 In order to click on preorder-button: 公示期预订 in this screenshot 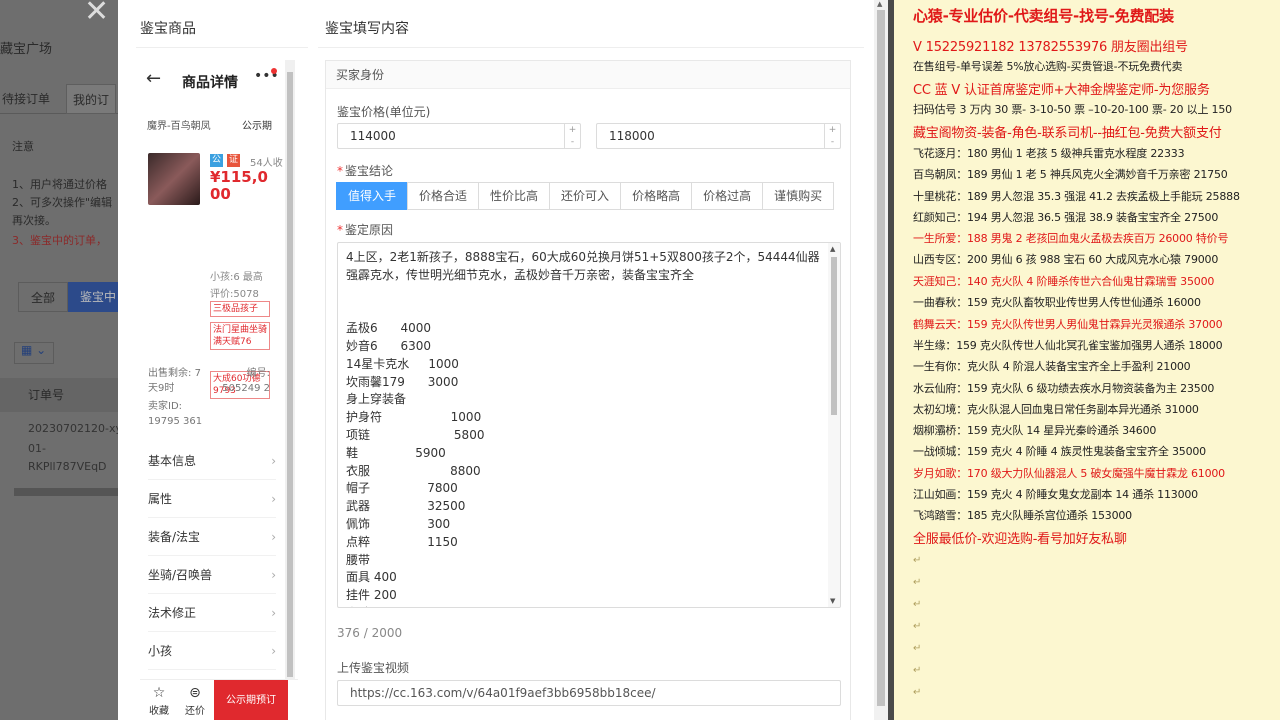, I will do `click(251, 700)`.